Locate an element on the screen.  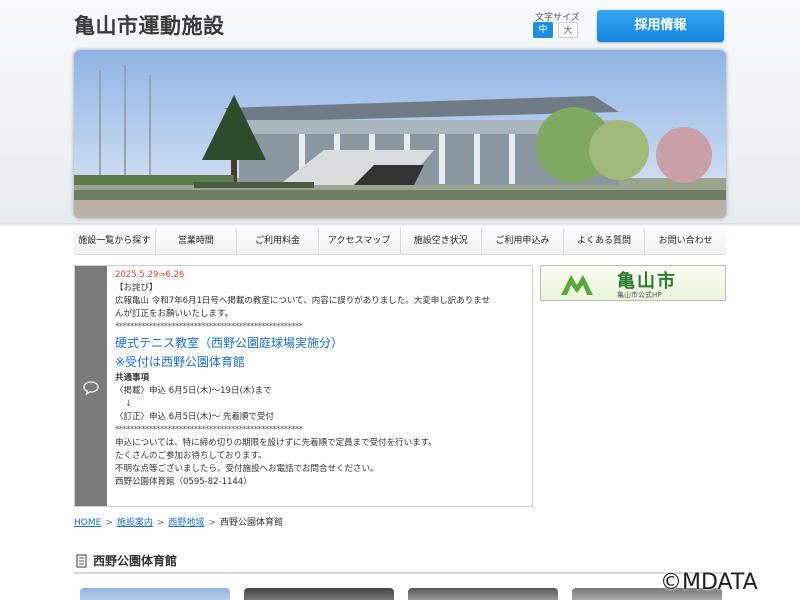
nav-item-access-map: アクセスマップ is located at coordinates (358, 240).